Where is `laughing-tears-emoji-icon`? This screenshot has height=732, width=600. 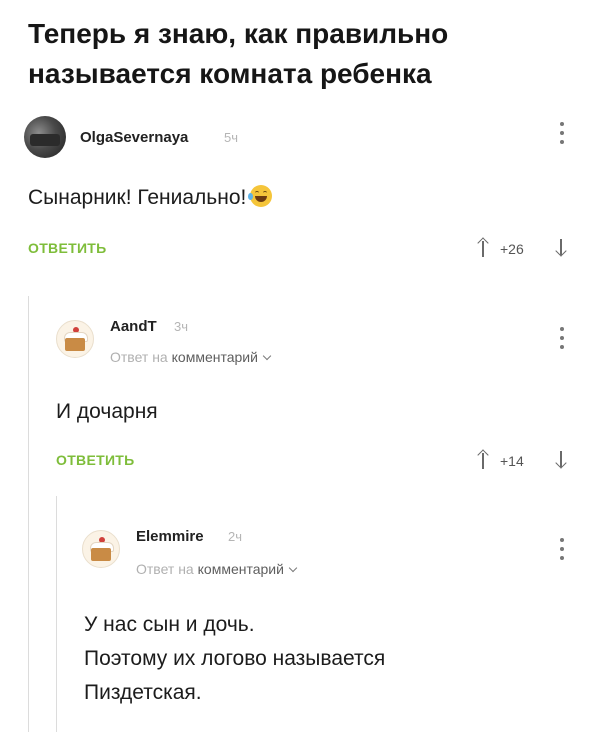 laughing-tears-emoji-icon is located at coordinates (260, 196).